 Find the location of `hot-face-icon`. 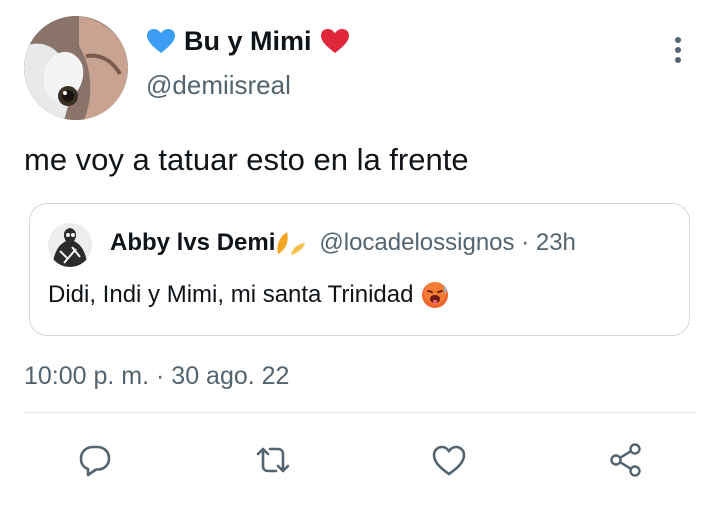

hot-face-icon is located at coordinates (435, 295).